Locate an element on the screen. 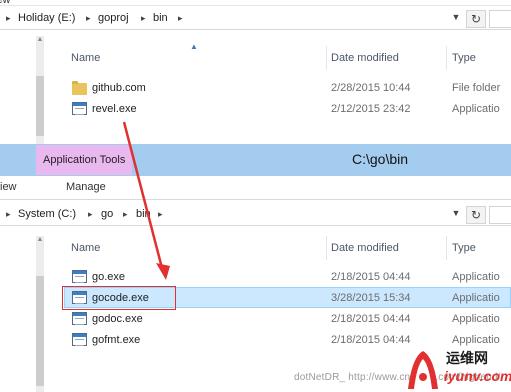 This screenshot has height=392, width=511. annotation-arrow is located at coordinates (146, 200).